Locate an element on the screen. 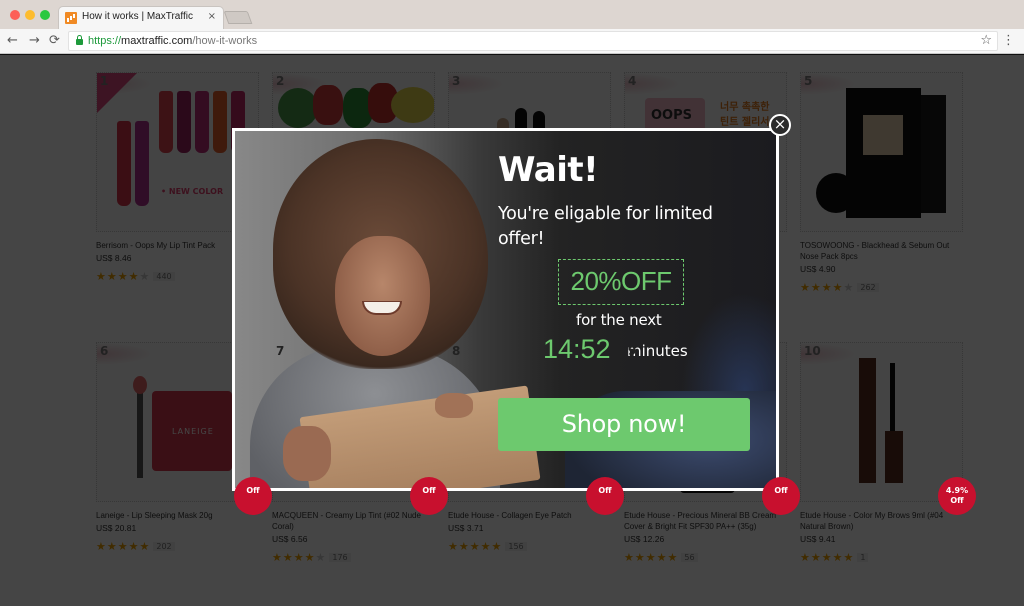  tab-how-it-works: How it works | MaxTraffic × is located at coordinates (141, 18).